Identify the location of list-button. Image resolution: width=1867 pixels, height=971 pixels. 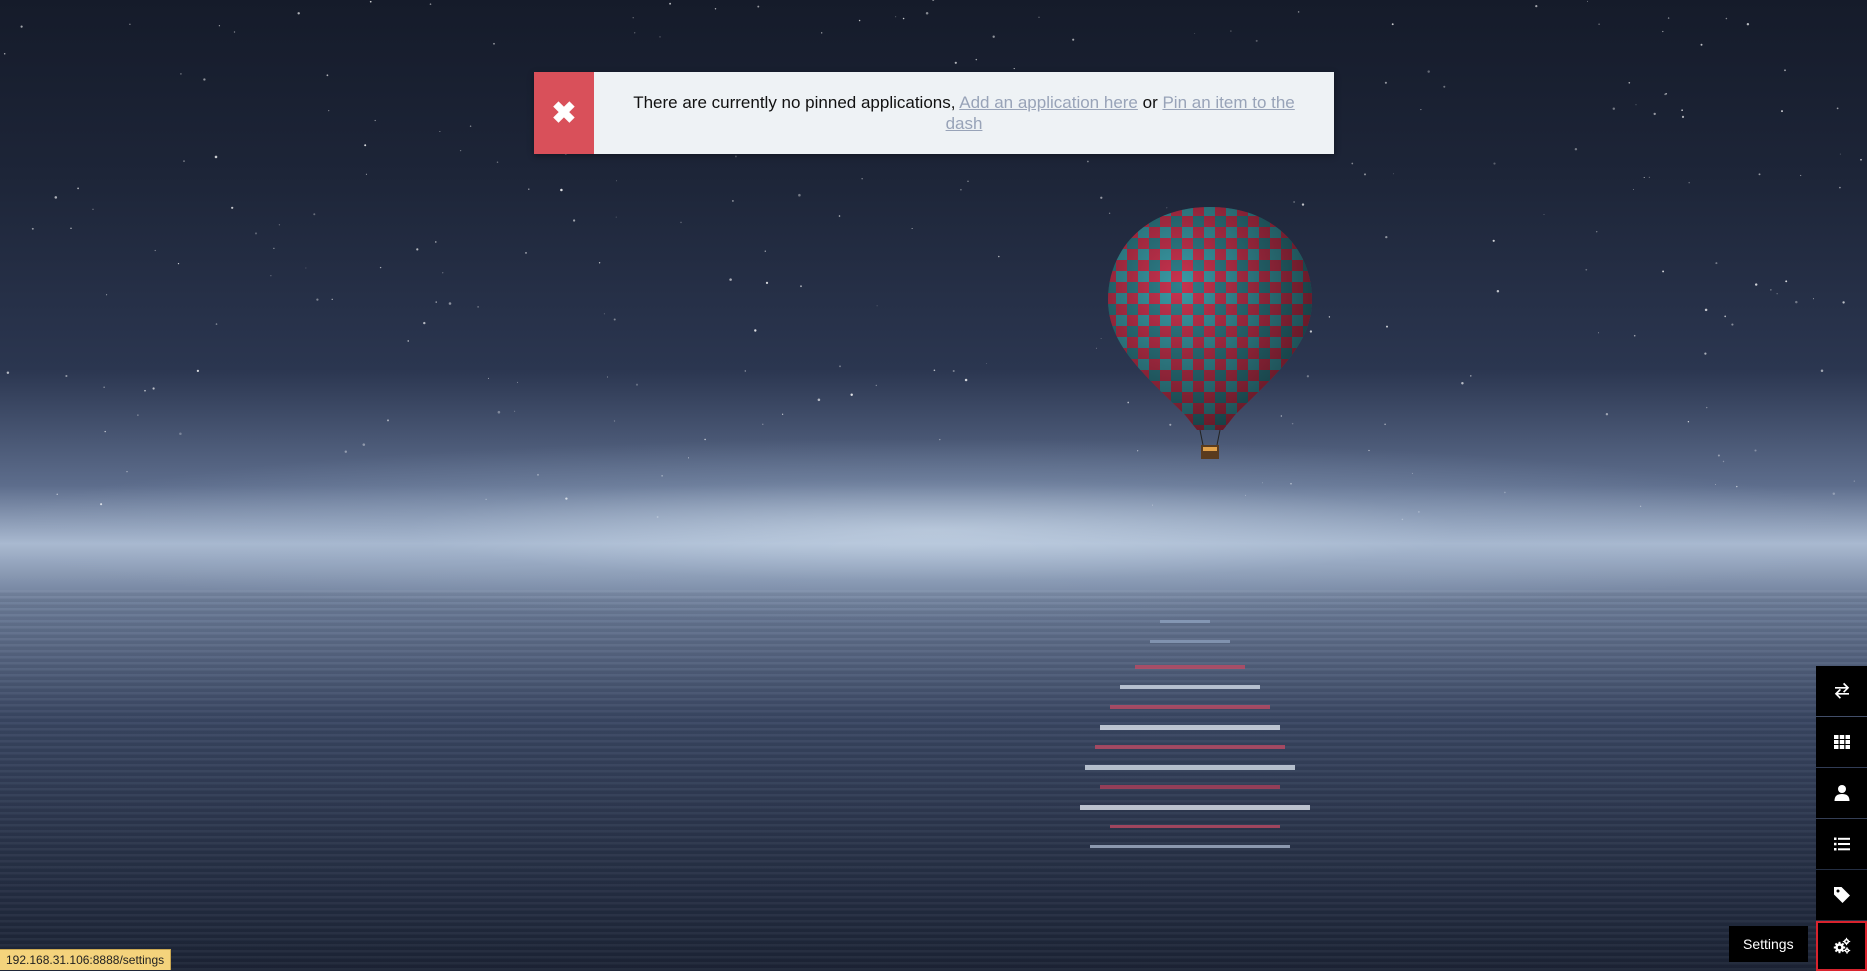
(1841, 844).